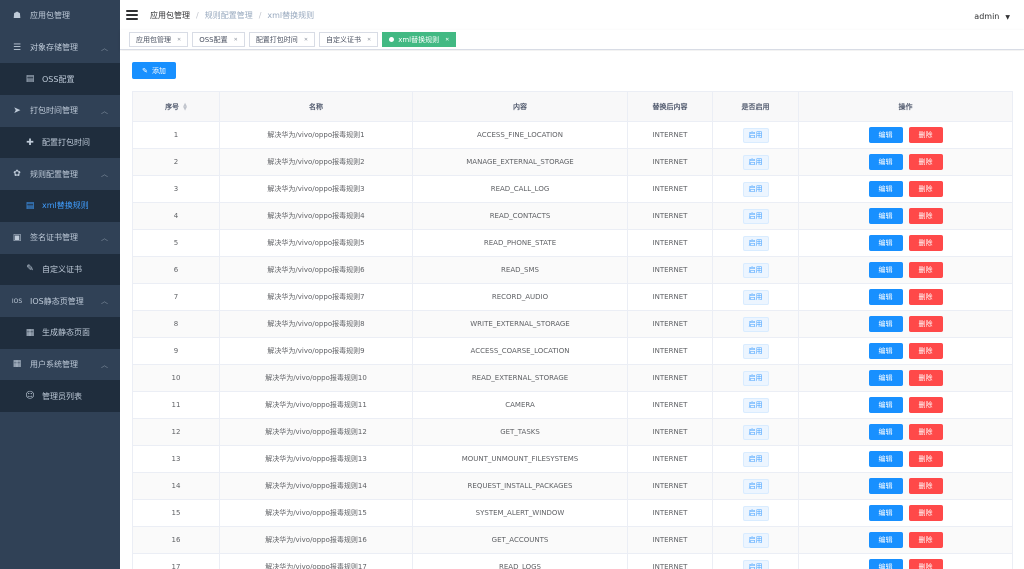  What do you see at coordinates (60, 174) in the screenshot?
I see `sidebar-item: ✿ 规则配置管理 ︿` at bounding box center [60, 174].